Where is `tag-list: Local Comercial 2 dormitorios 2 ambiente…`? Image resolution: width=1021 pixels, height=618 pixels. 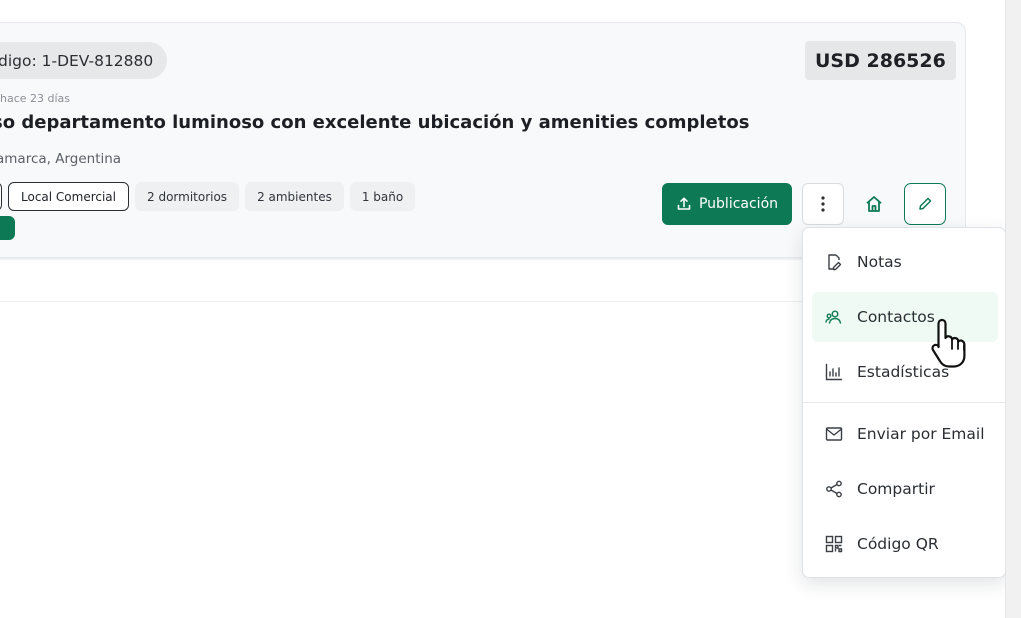
tag-list: Local Comercial 2 dormitorios 2 ambiente… is located at coordinates (208, 196).